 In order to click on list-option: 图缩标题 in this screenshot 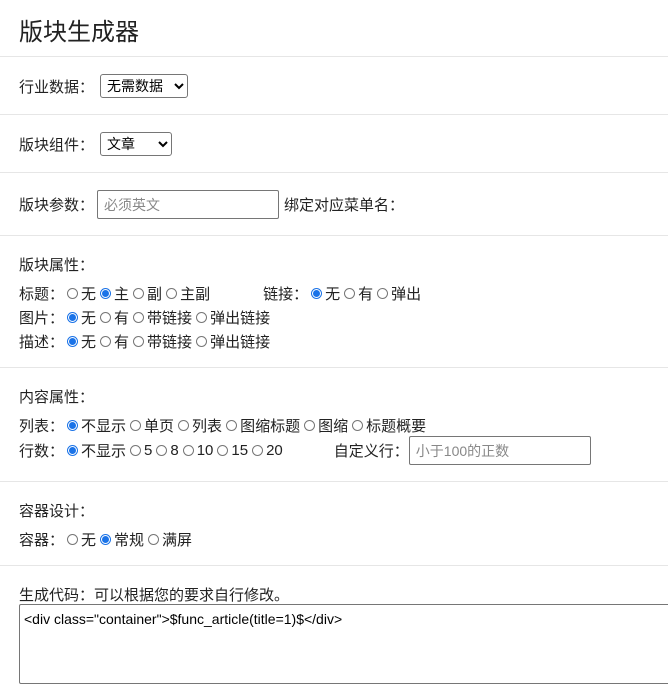, I will do `click(261, 425)`.